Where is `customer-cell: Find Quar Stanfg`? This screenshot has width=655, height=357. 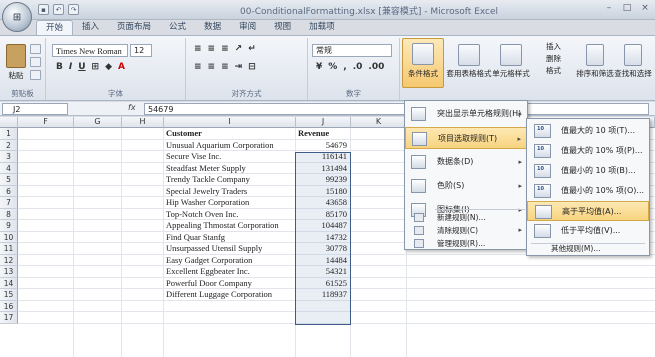
customer-cell: Find Quar Stanfg is located at coordinates (230, 238).